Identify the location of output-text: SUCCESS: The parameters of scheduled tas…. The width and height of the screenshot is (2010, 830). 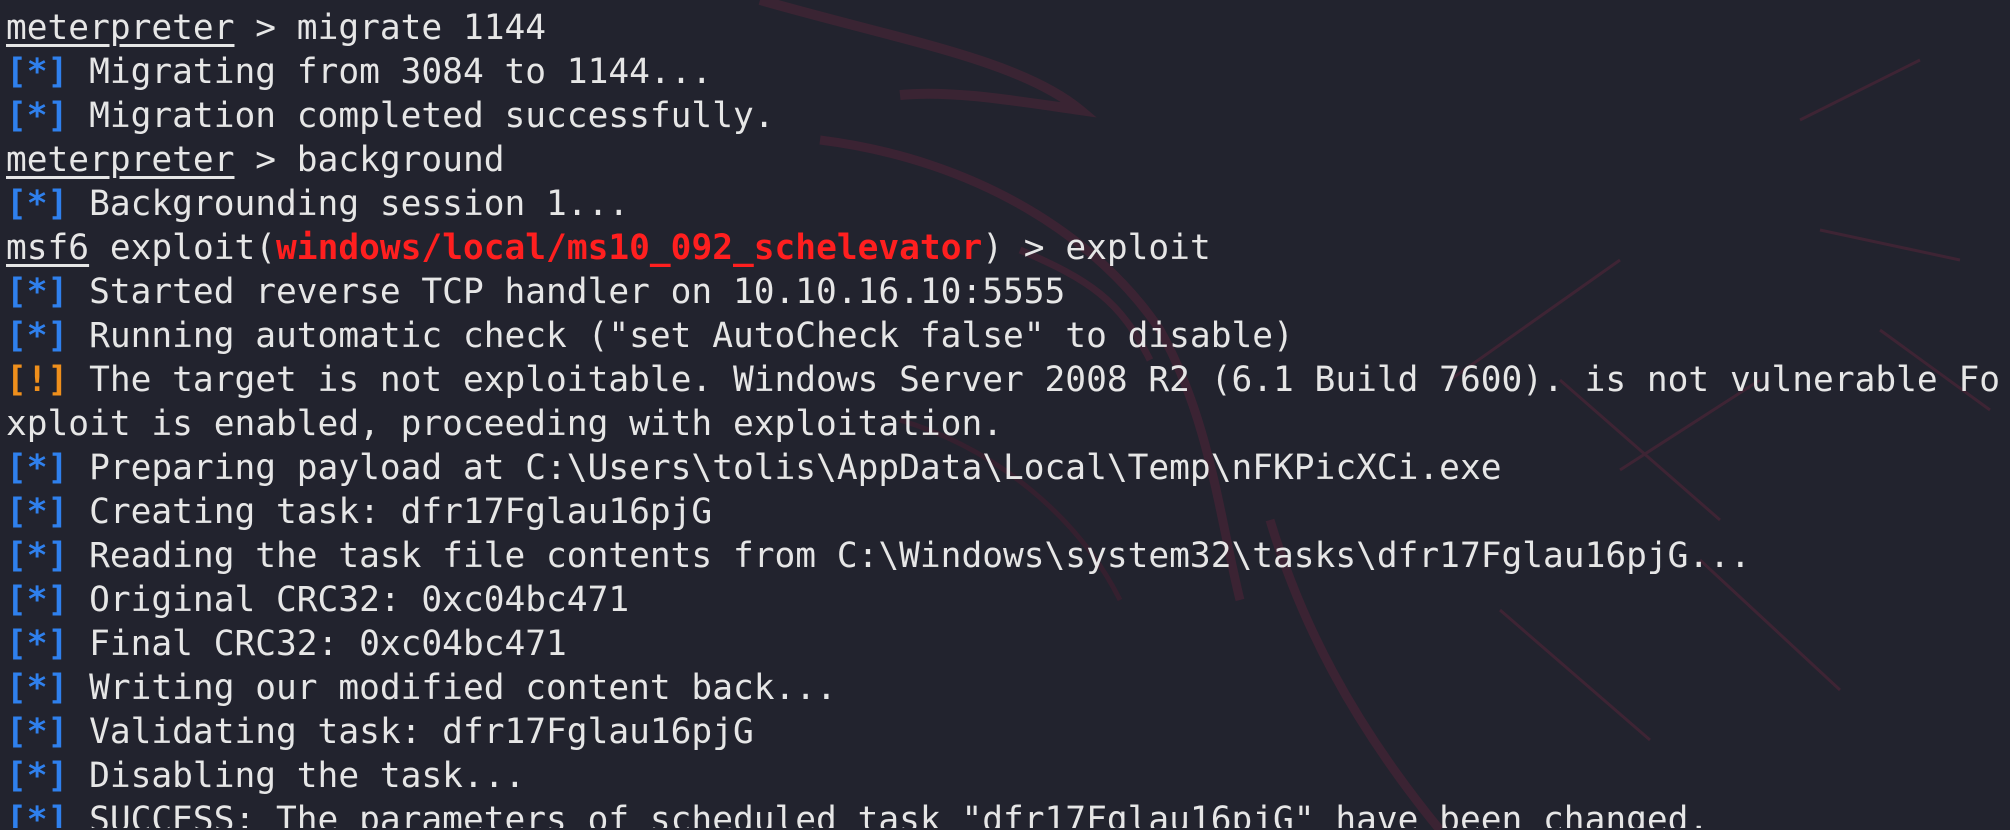
(889, 814).